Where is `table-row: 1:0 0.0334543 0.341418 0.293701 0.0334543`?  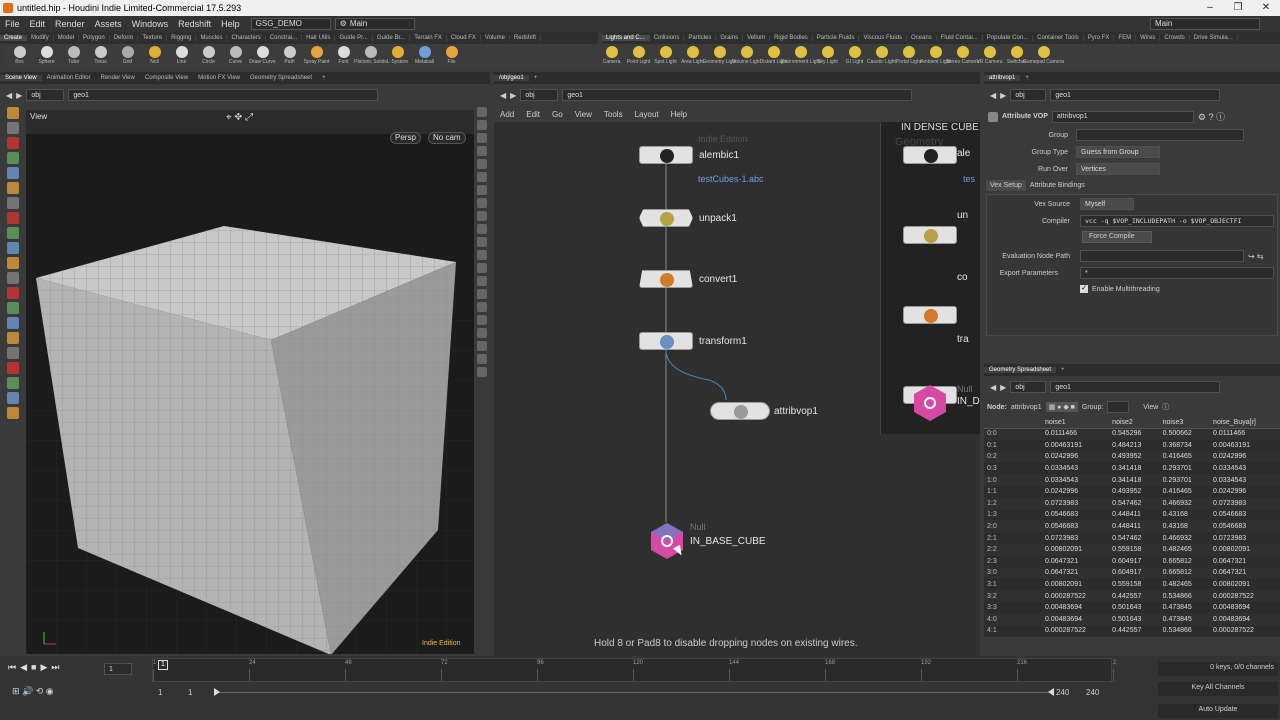
table-row: 1:0 0.0334543 0.341418 0.293701 0.0334543 is located at coordinates (1132, 480).